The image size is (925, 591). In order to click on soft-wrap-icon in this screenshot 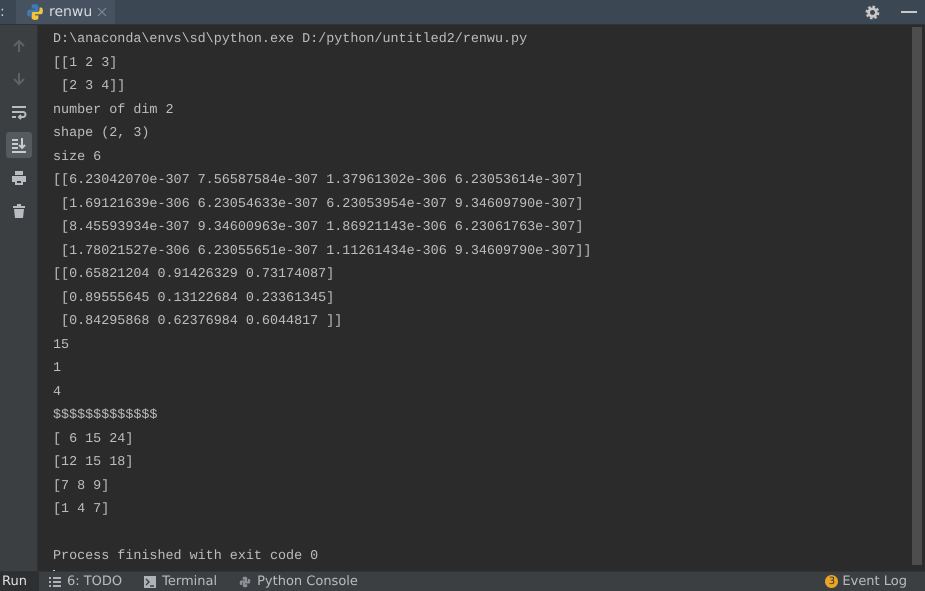, I will do `click(18, 112)`.